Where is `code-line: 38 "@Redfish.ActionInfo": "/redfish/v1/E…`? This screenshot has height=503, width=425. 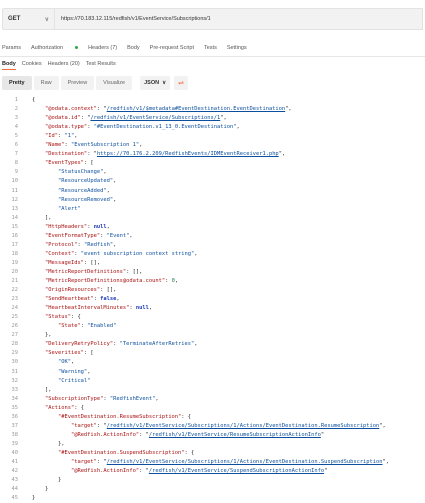 code-line: 38 "@Redfish.ActionInfo": "/redfish/v1/E… is located at coordinates (212, 435).